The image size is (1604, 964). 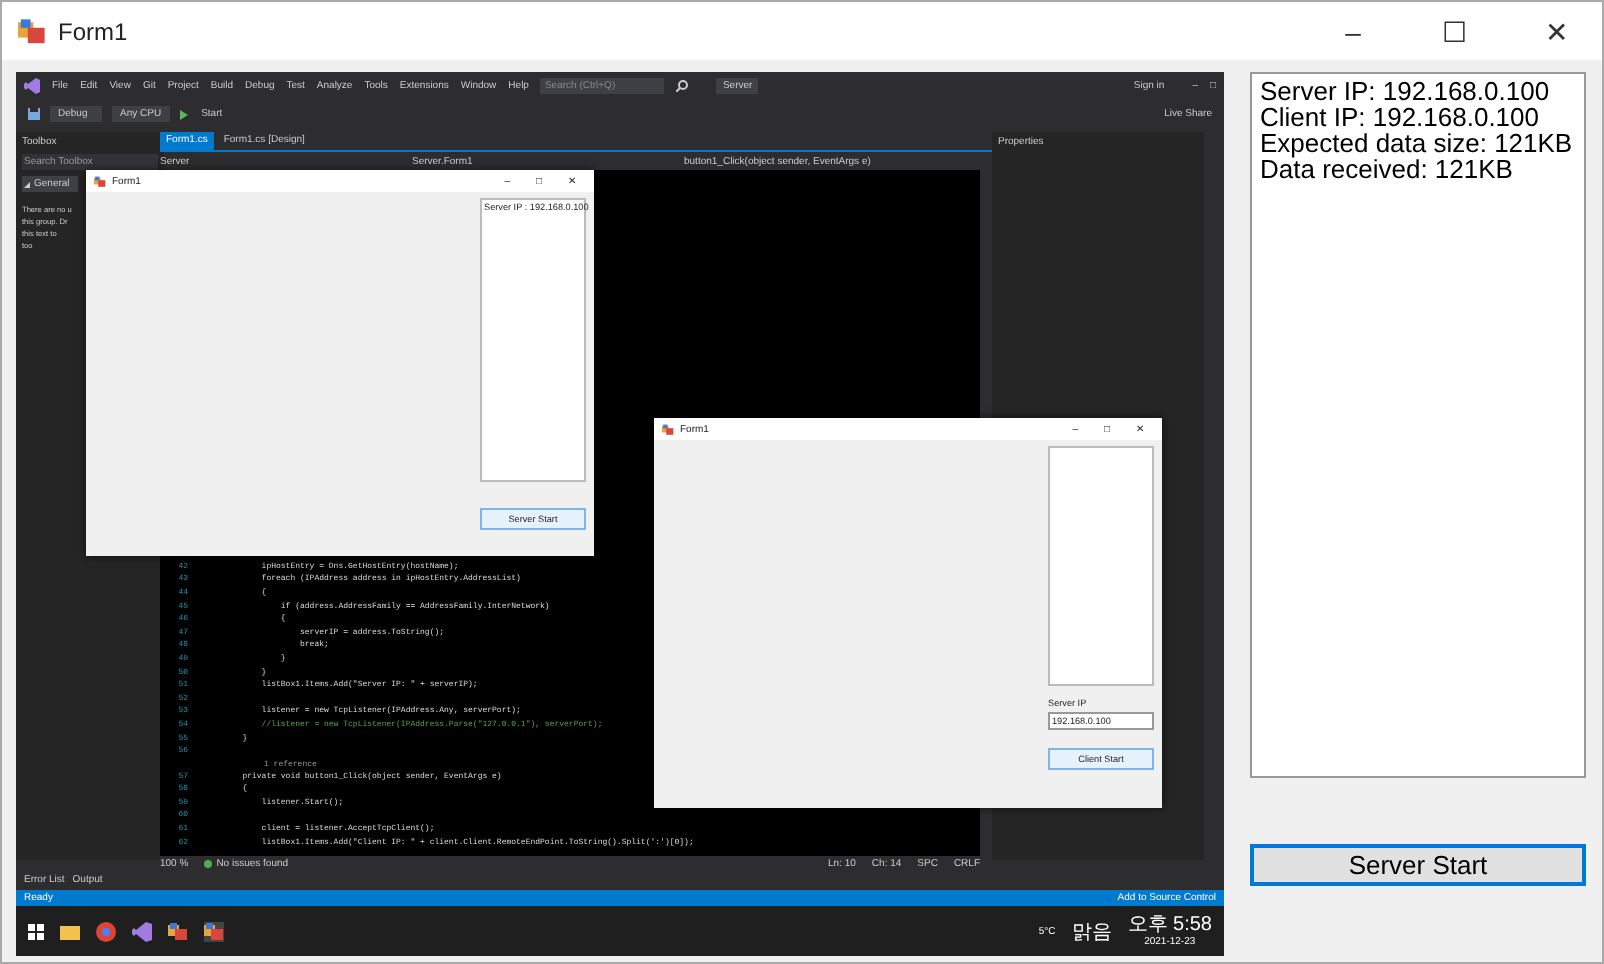 I want to click on window-title: Form1, so click(x=93, y=31).